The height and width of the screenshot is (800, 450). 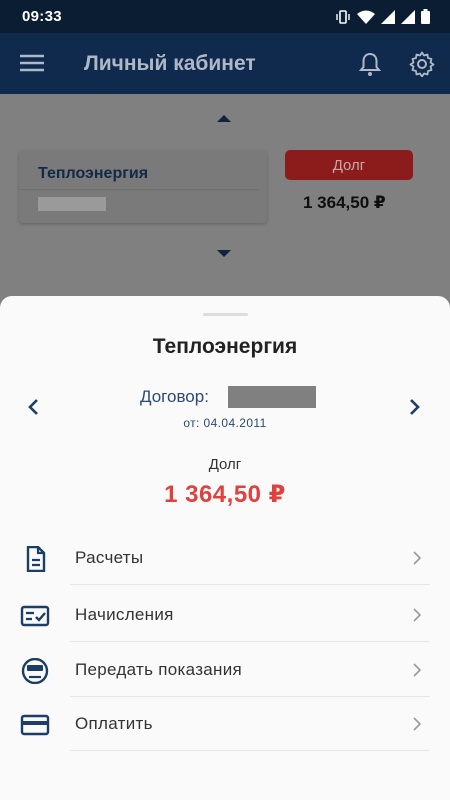 What do you see at coordinates (159, 669) in the screenshot?
I see `menu-item-label: Передать показания` at bounding box center [159, 669].